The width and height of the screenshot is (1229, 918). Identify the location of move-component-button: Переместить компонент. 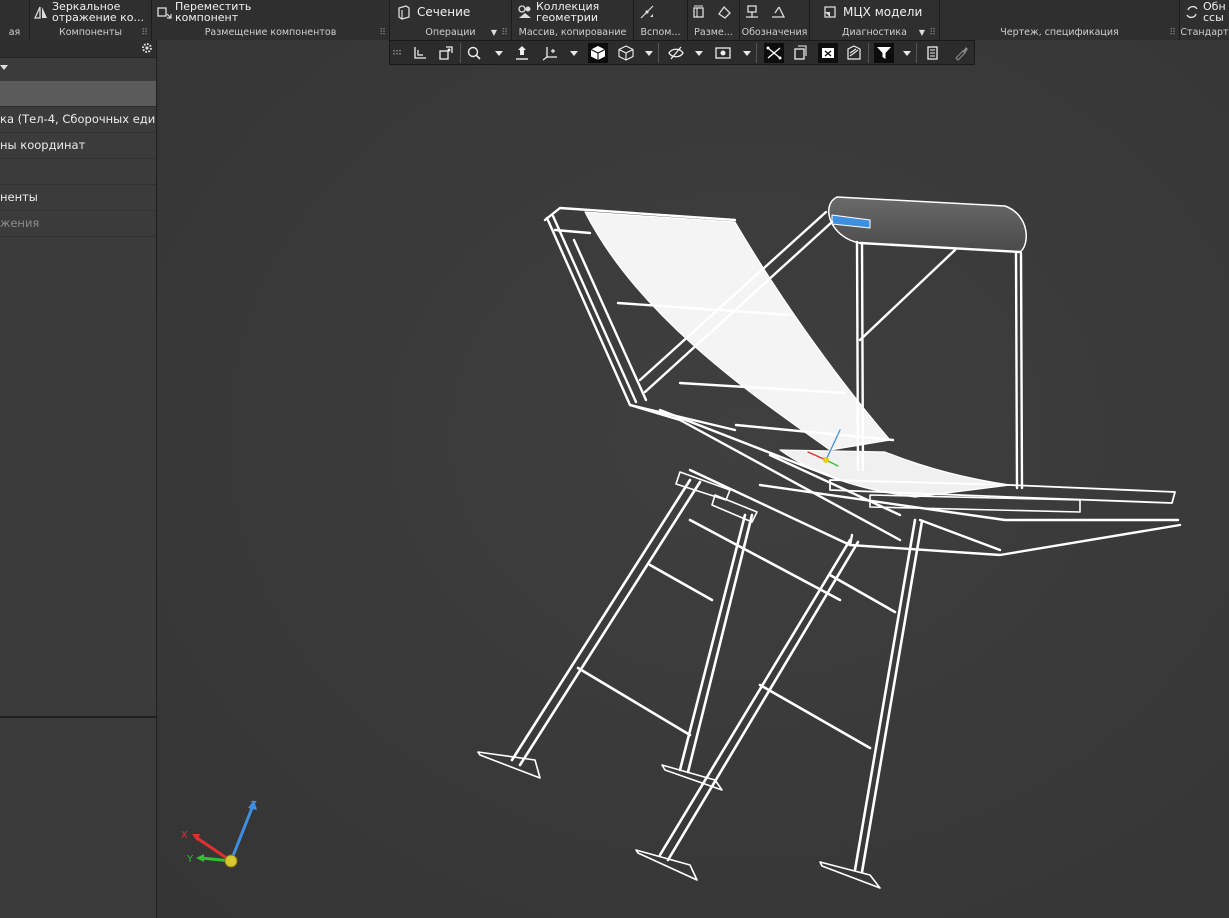
(203, 12).